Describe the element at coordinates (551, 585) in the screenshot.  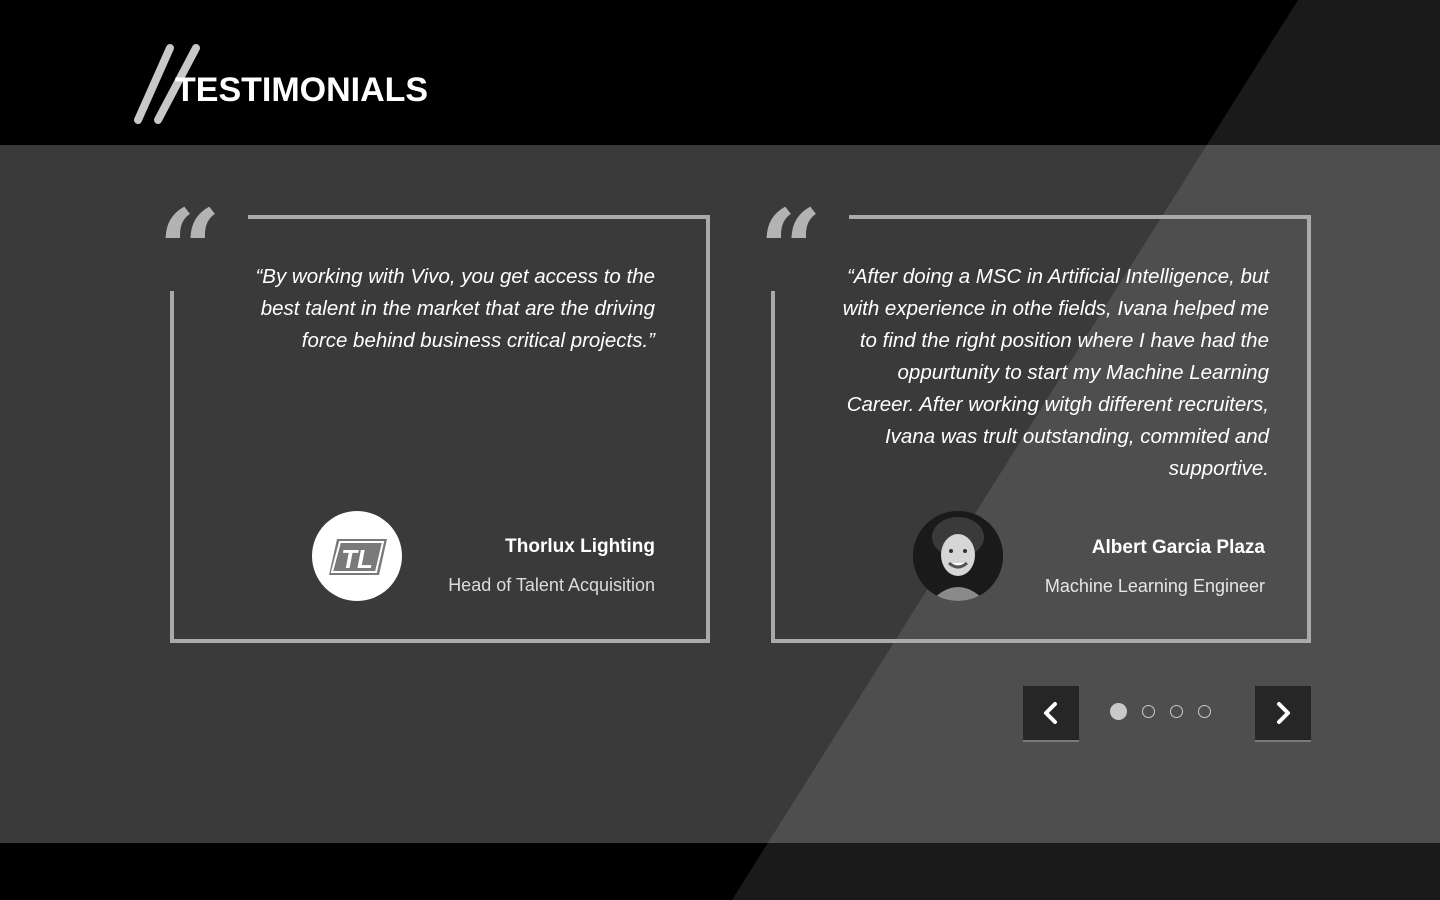
I see `author-role: Head of Talent Acquisition` at that location.